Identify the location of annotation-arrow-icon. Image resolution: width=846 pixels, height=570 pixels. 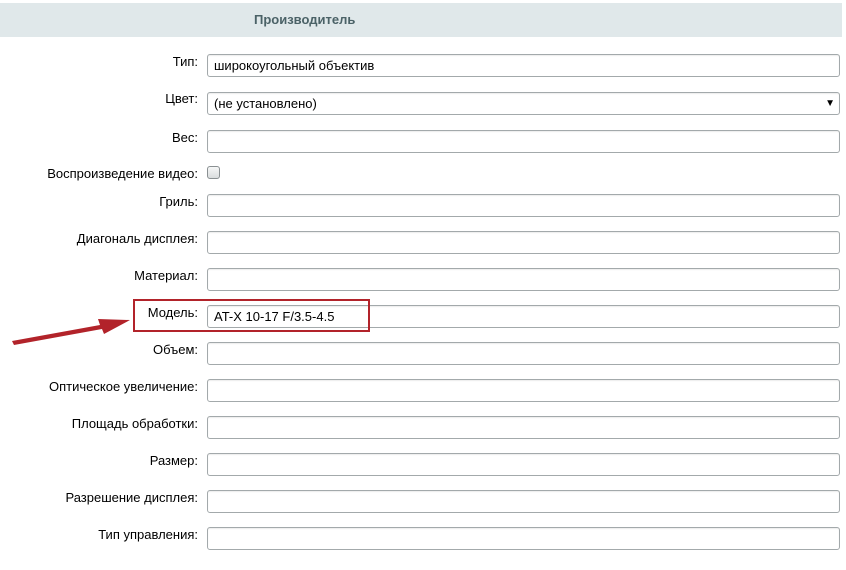
(71, 332).